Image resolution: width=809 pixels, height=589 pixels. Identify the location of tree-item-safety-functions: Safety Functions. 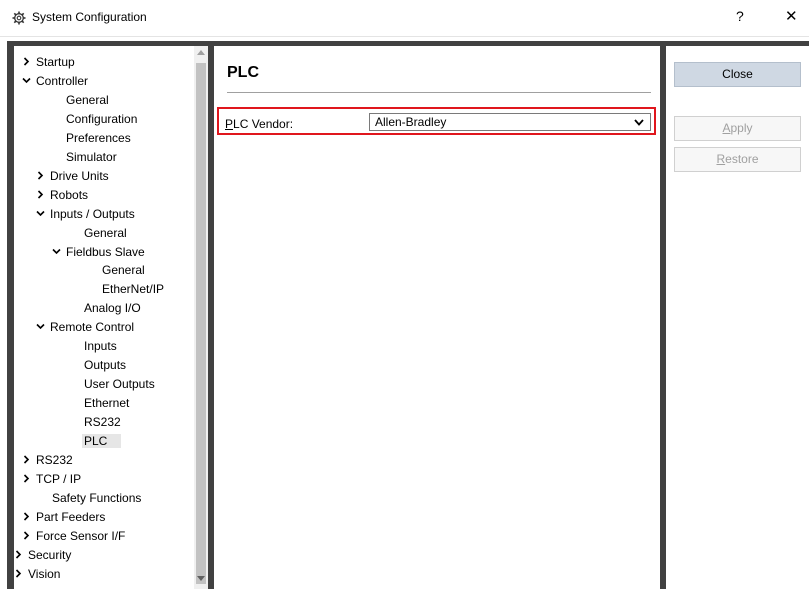
(96, 498).